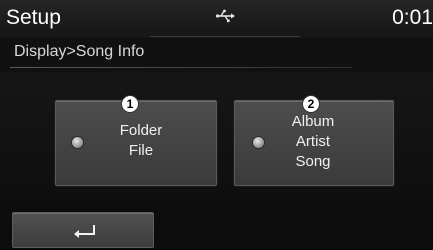 The image size is (433, 250). Describe the element at coordinates (225, 36) in the screenshot. I see `header-divider` at that location.